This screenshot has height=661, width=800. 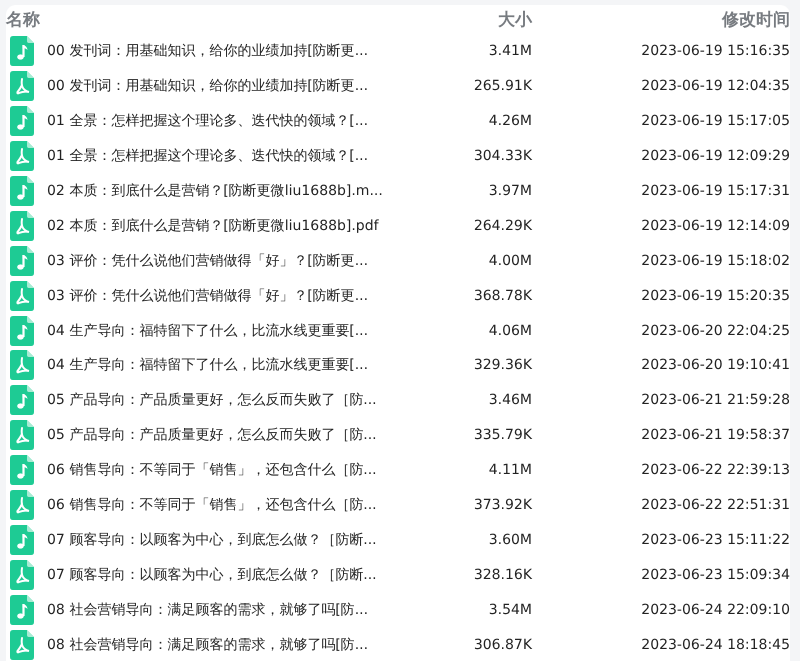 I want to click on modified-time: 2023-06-21 19:58:37, so click(x=715, y=435).